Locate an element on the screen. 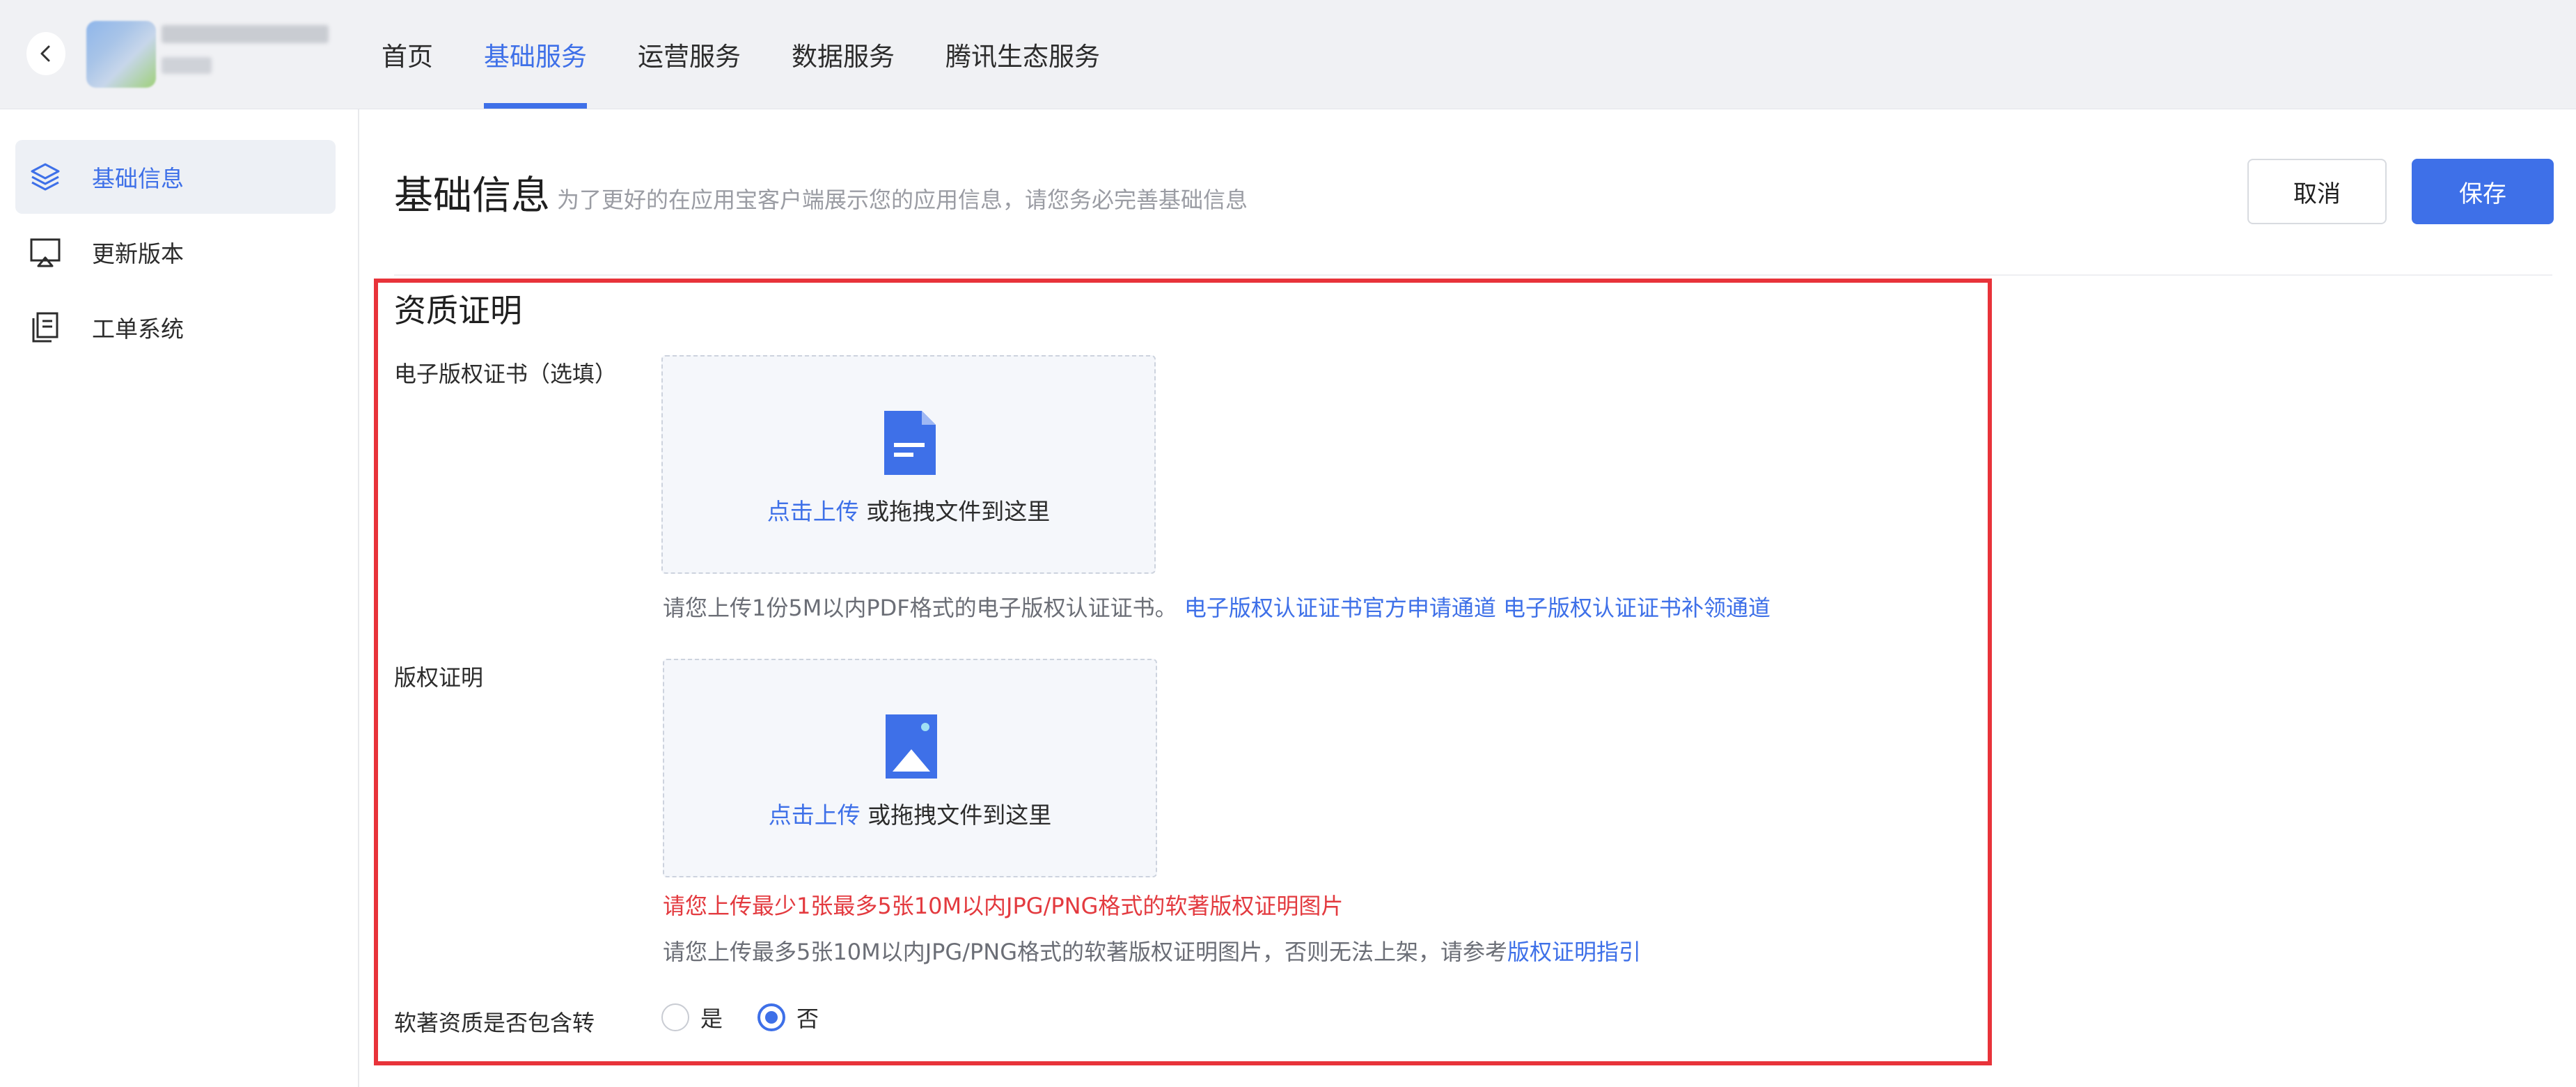 The image size is (2576, 1087). ecert-reissue-link: 电子版权认证证书补领通道 is located at coordinates (1636, 608).